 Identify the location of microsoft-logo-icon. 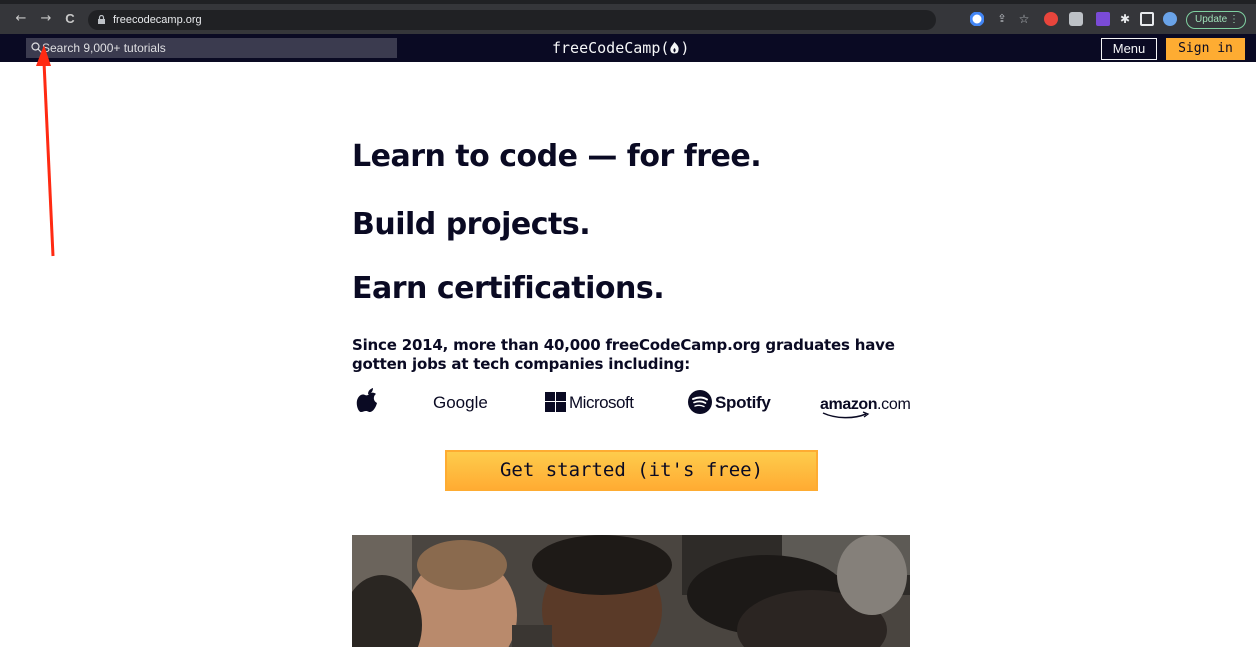
(555, 402).